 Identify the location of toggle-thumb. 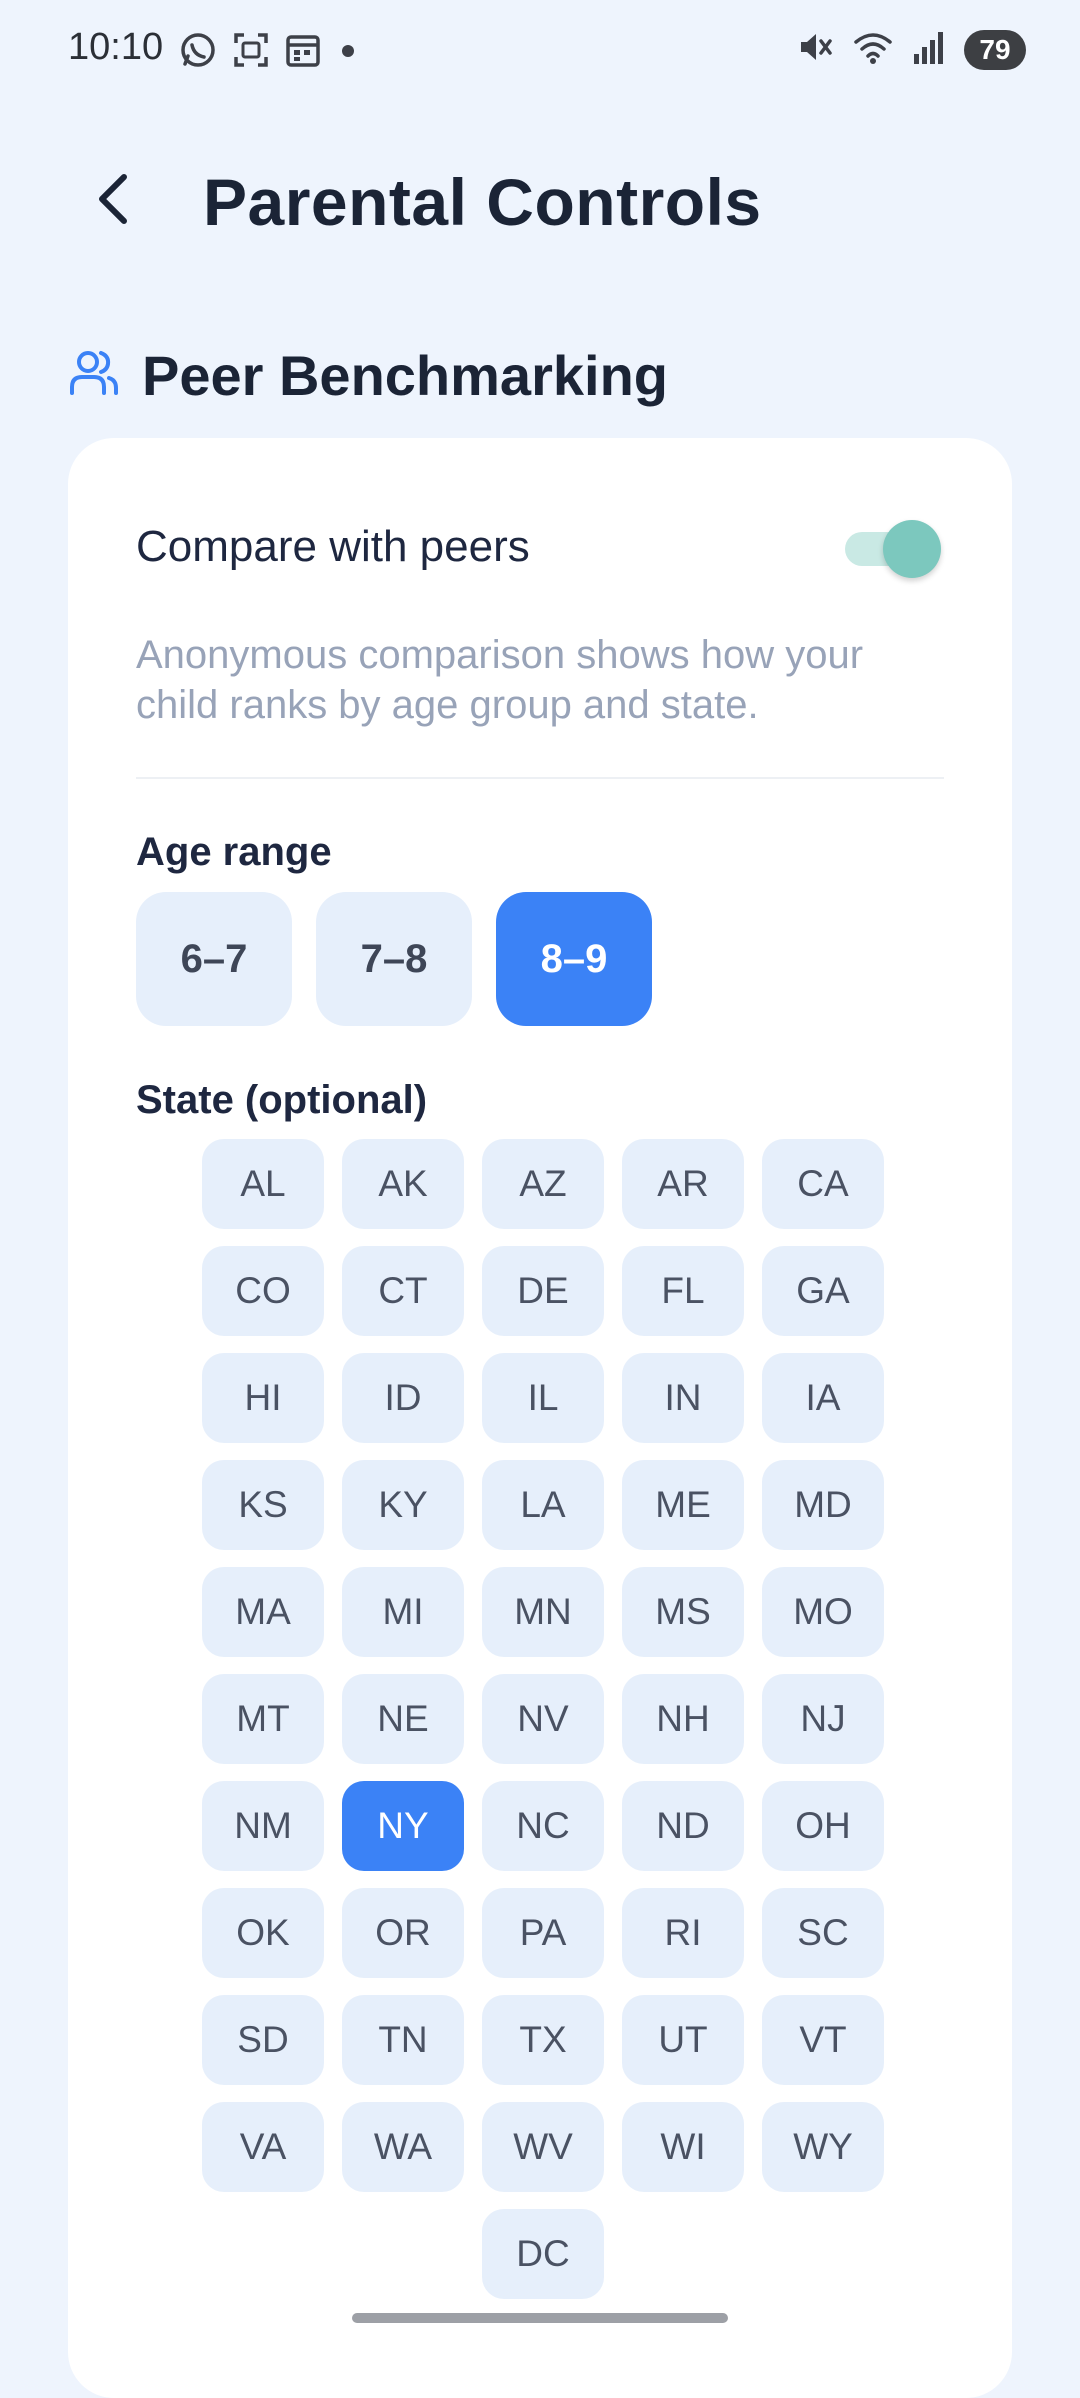
(912, 549).